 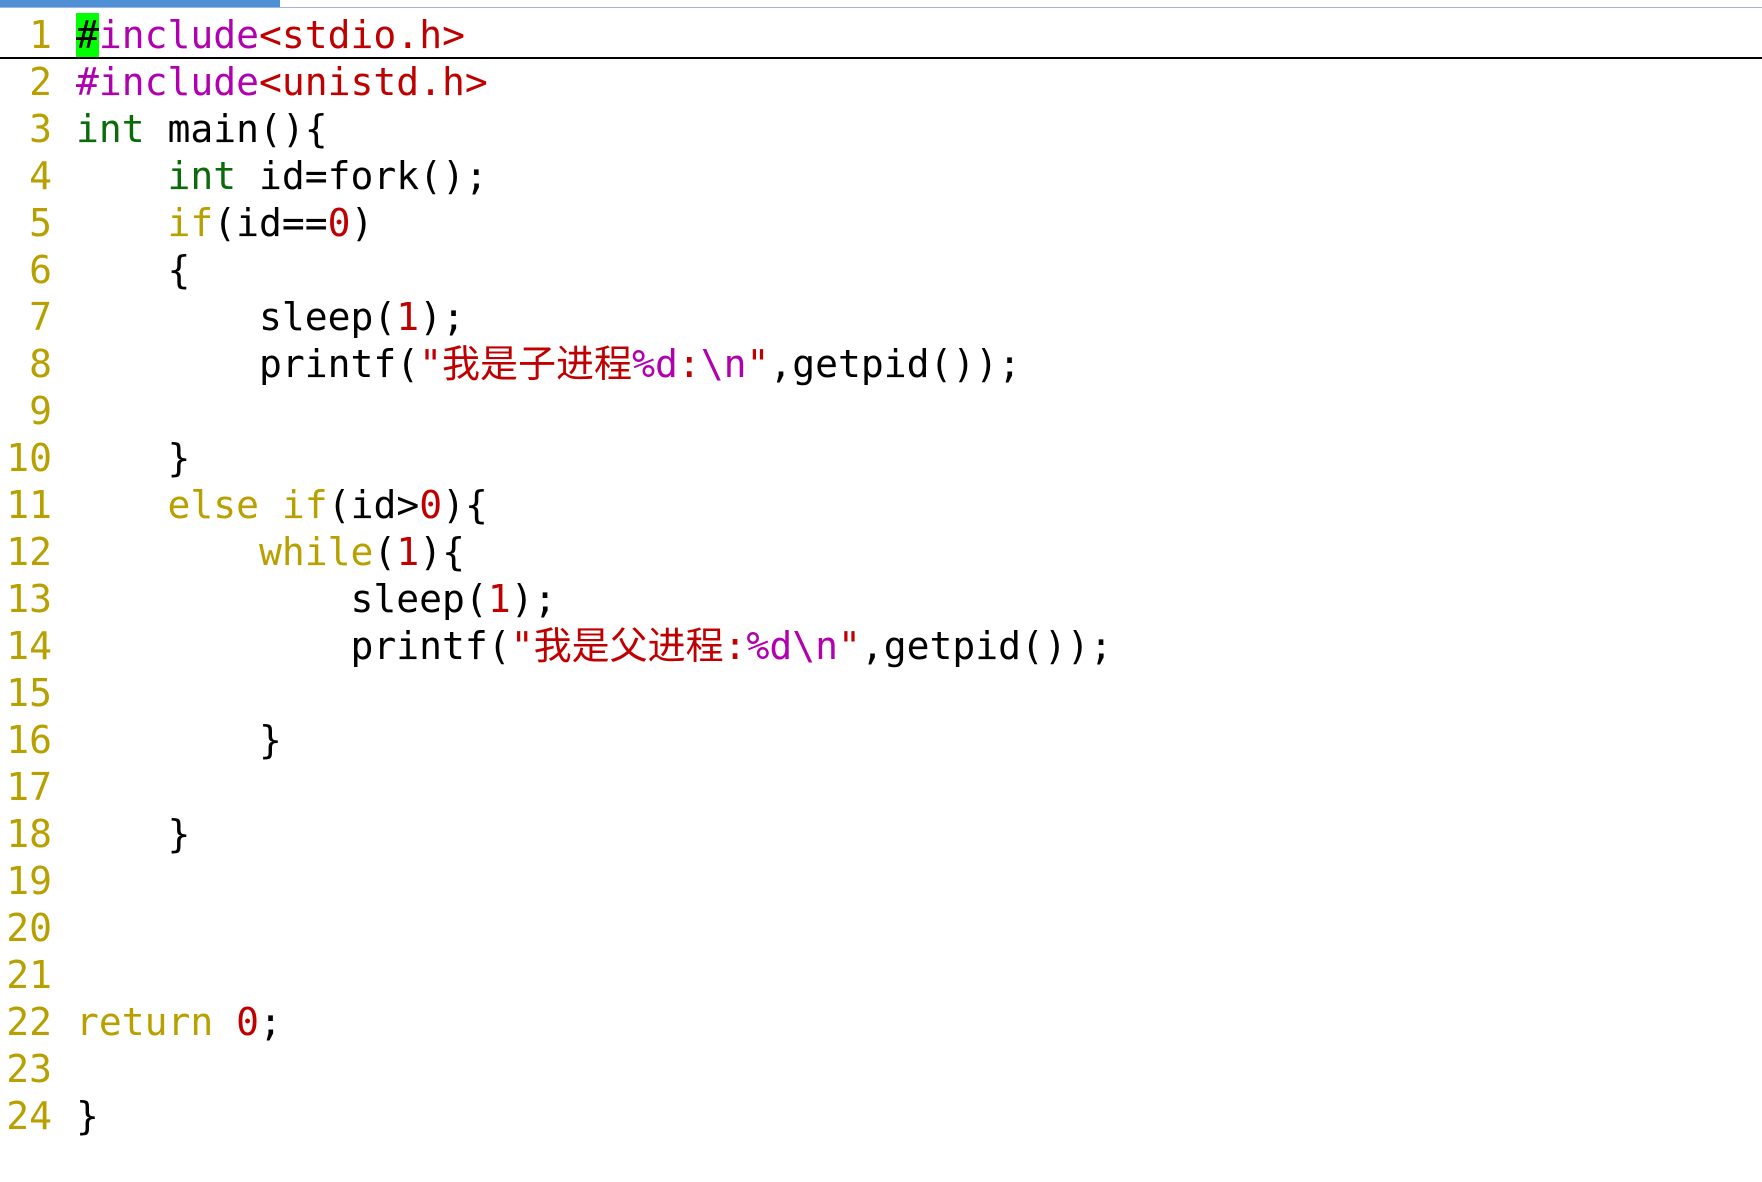 What do you see at coordinates (881, 834) in the screenshot?
I see `code-line: 18 }` at bounding box center [881, 834].